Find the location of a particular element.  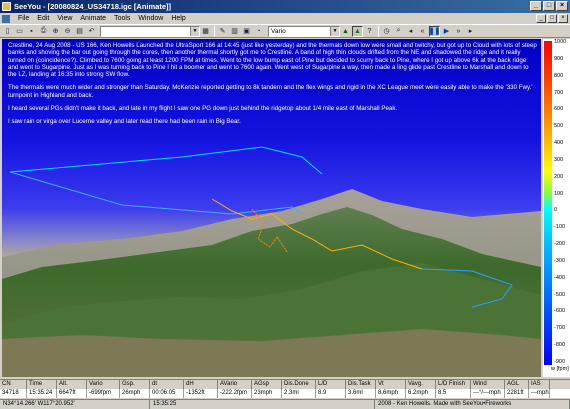

rewind-icon: « is located at coordinates (422, 31).